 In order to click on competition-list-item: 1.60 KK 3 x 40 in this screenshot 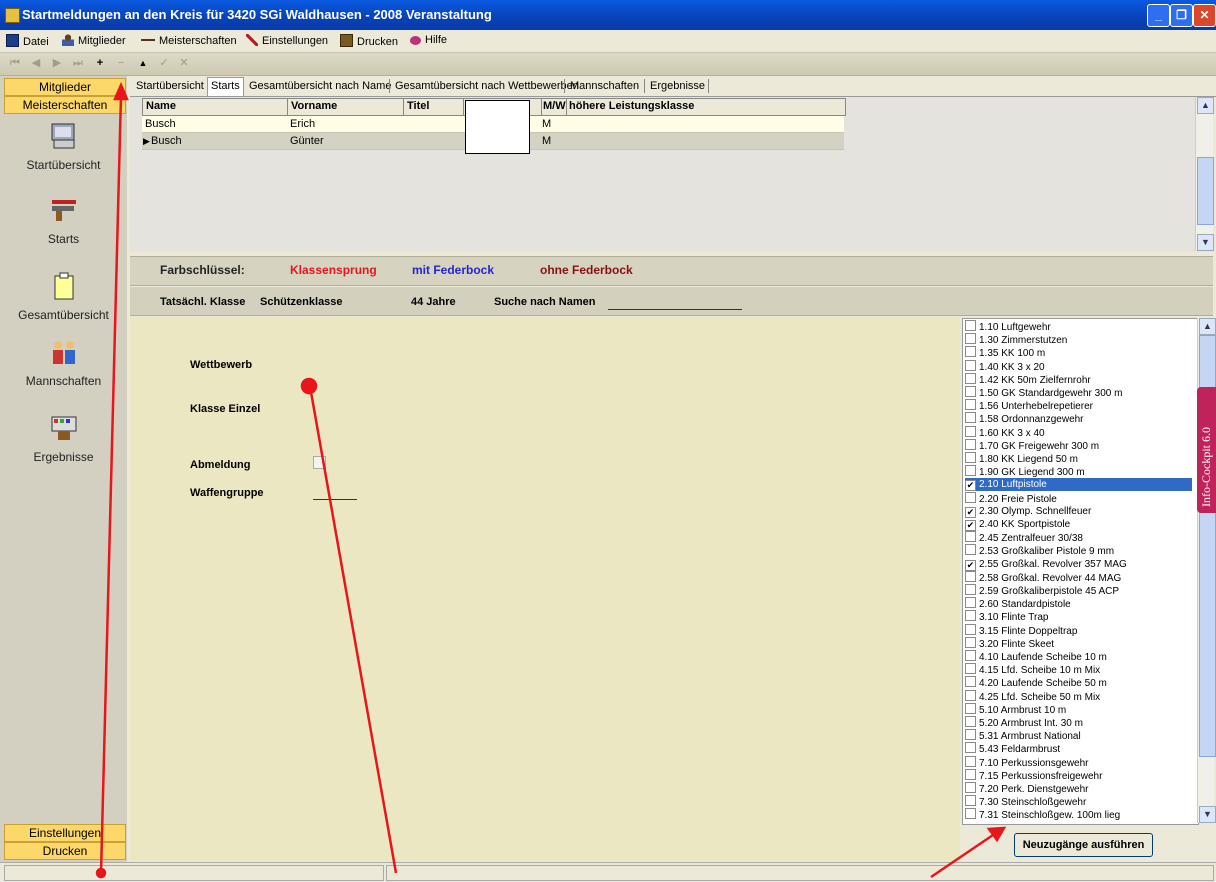, I will do `click(1078, 432)`.